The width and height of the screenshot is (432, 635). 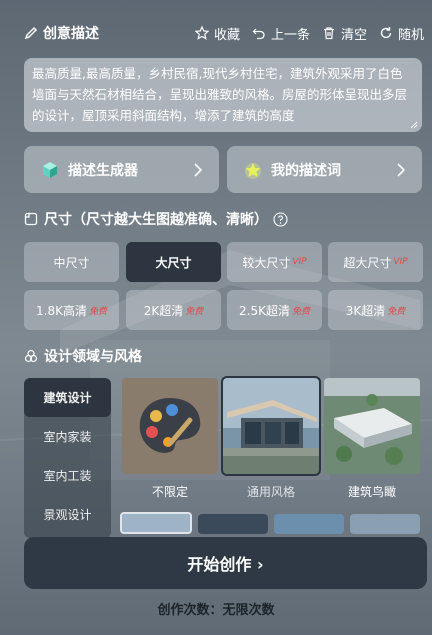 What do you see at coordinates (266, 262) in the screenshot?
I see `size-option-label: 较大尺寸` at bounding box center [266, 262].